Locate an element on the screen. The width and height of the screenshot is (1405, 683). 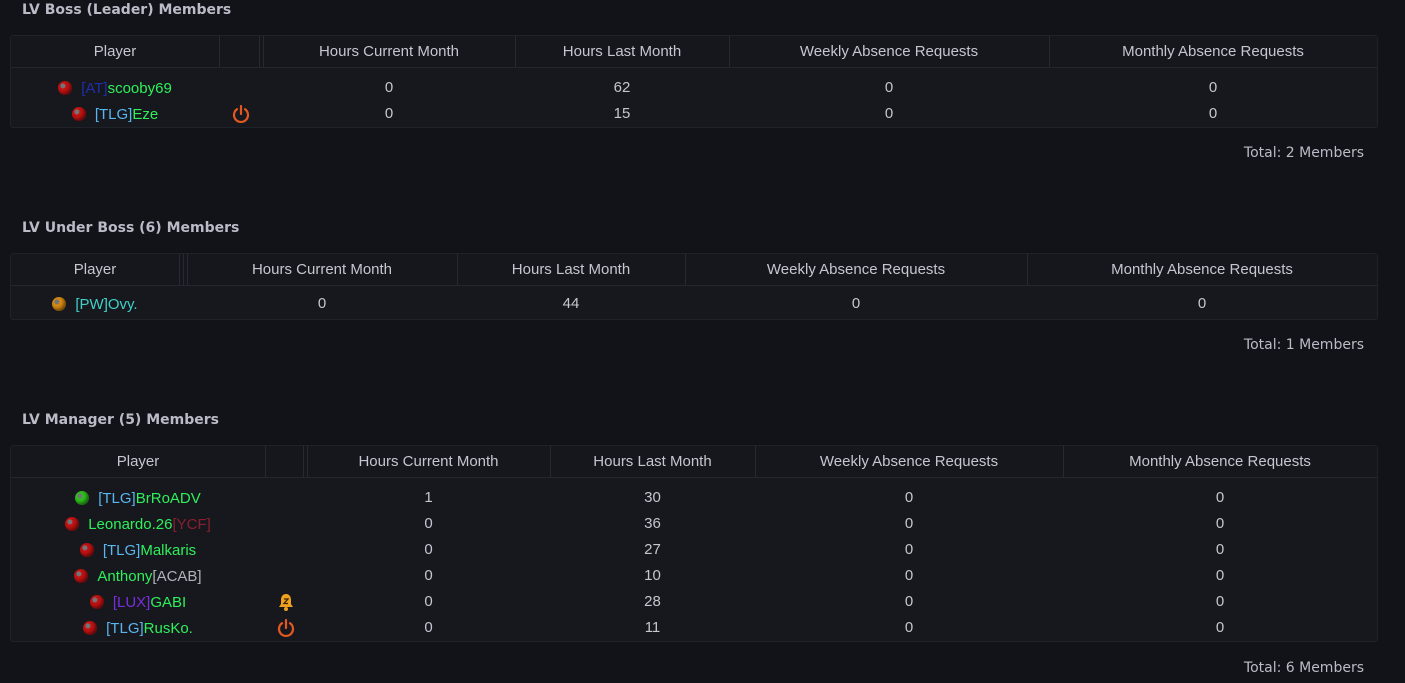
hours-last-cell: 62 is located at coordinates (622, 87).